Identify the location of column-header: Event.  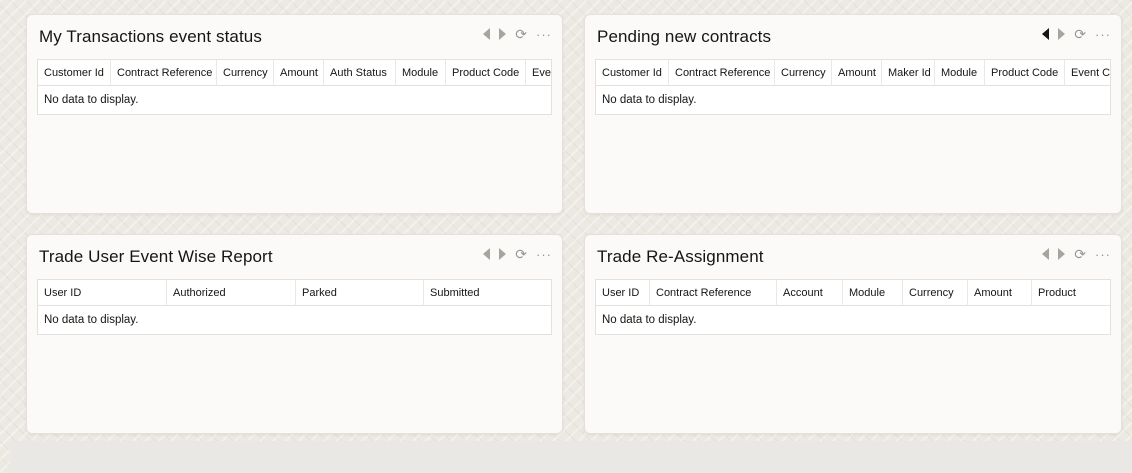
(538, 73).